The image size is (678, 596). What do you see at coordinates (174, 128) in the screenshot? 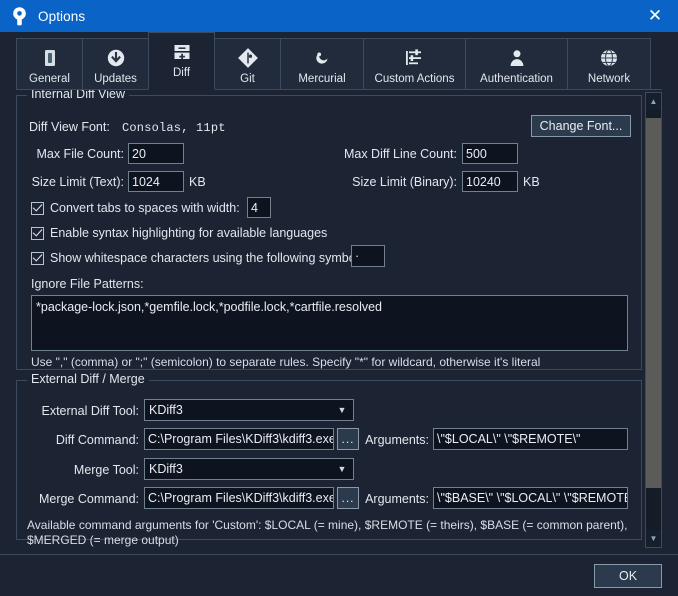
I see `diff-view-font-value: Consolas, 11pt` at bounding box center [174, 128].